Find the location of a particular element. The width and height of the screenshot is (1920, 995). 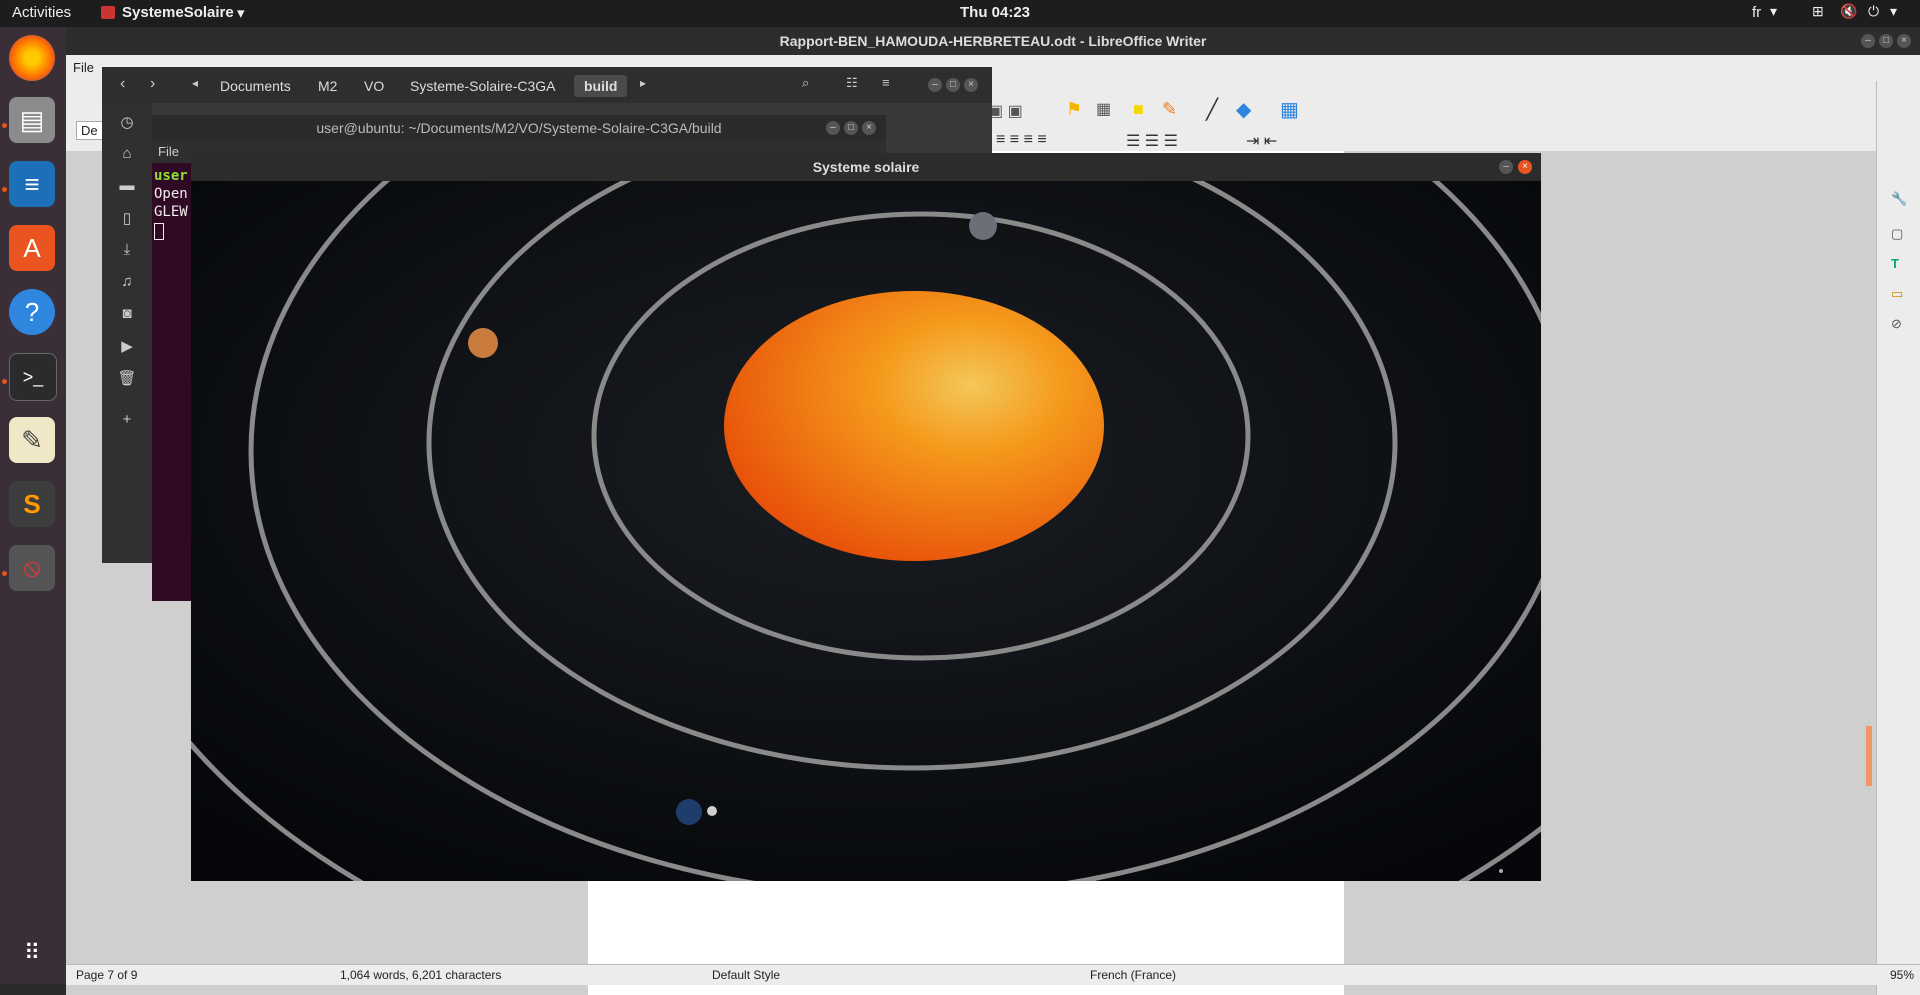

crumb-build: build is located at coordinates (601, 86).